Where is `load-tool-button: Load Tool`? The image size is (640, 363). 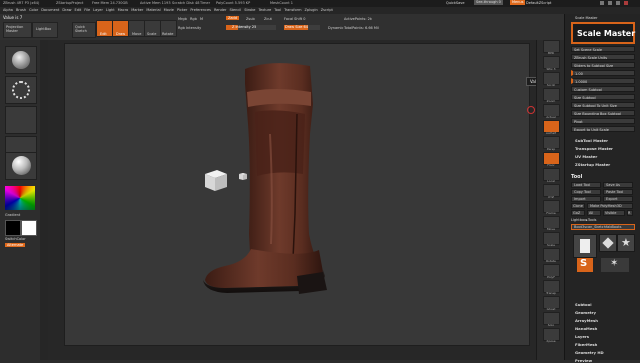 load-tool-button: Load Tool is located at coordinates (586, 185).